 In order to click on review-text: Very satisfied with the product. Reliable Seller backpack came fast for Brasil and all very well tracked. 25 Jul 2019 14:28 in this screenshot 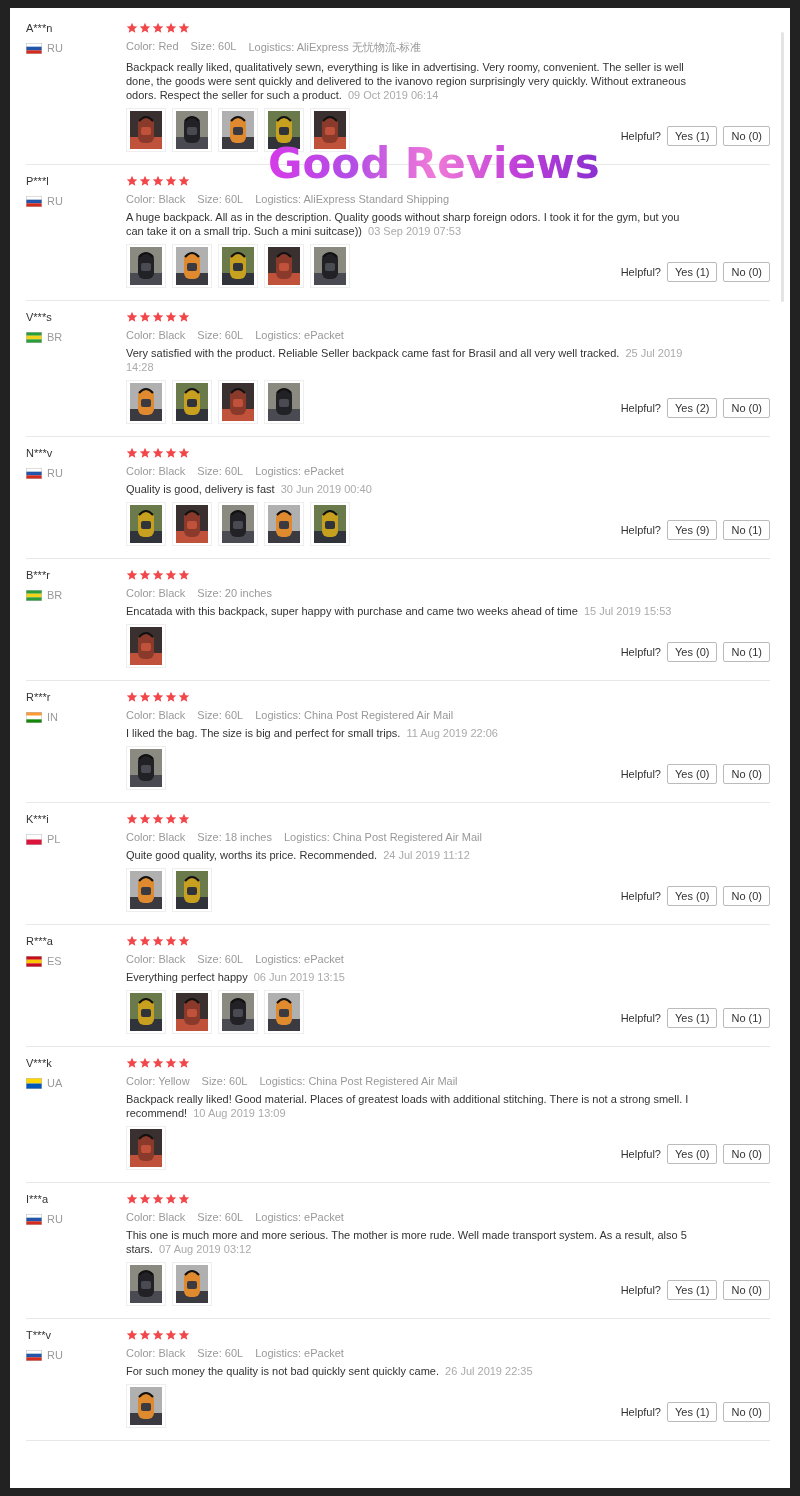, I will do `click(405, 360)`.